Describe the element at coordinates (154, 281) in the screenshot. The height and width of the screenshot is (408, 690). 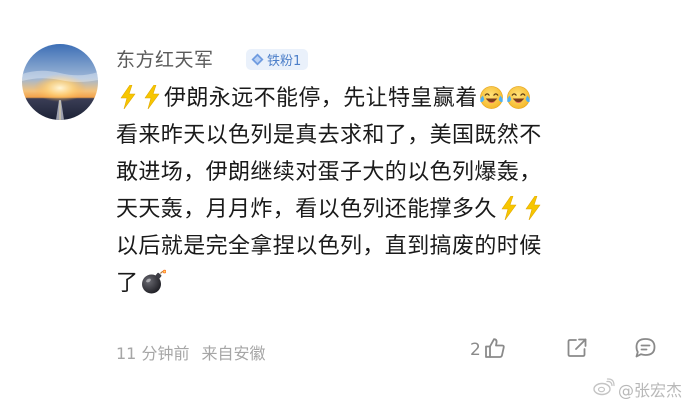
I see `bomb-emoji` at that location.